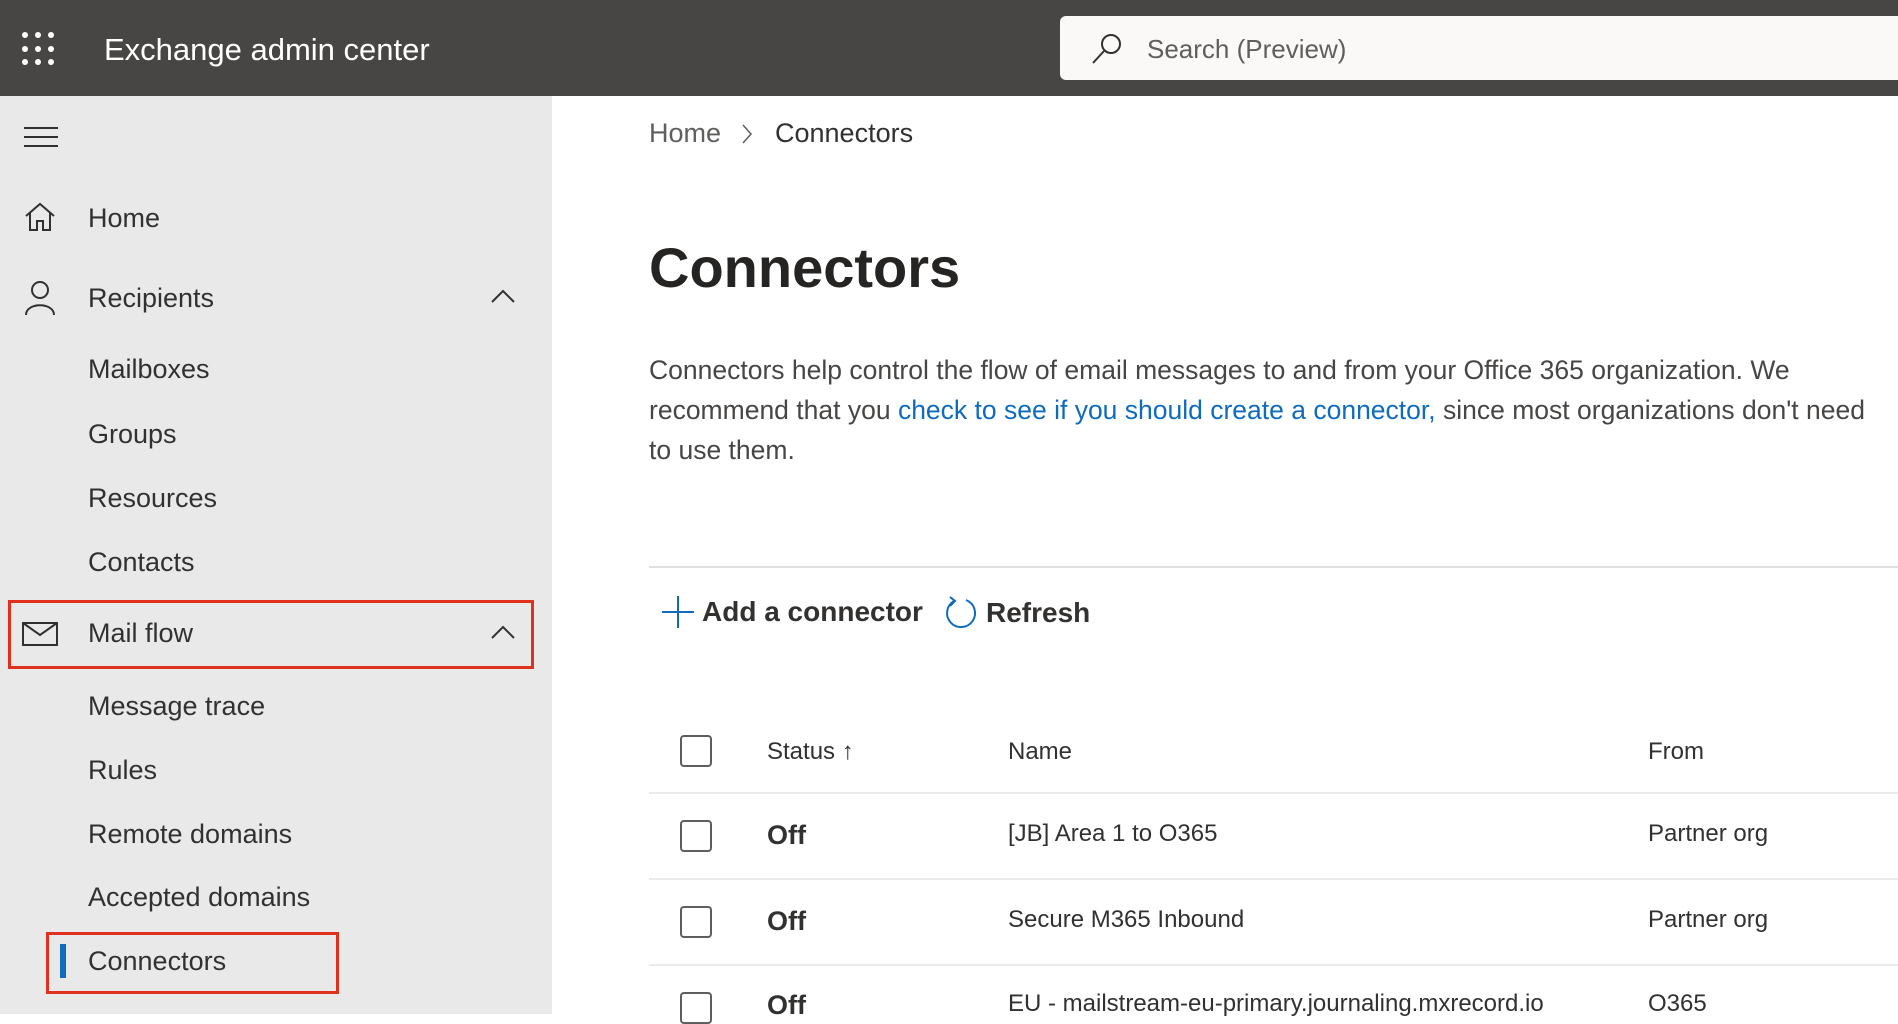  I want to click on app-launcher-icon, so click(39, 49).